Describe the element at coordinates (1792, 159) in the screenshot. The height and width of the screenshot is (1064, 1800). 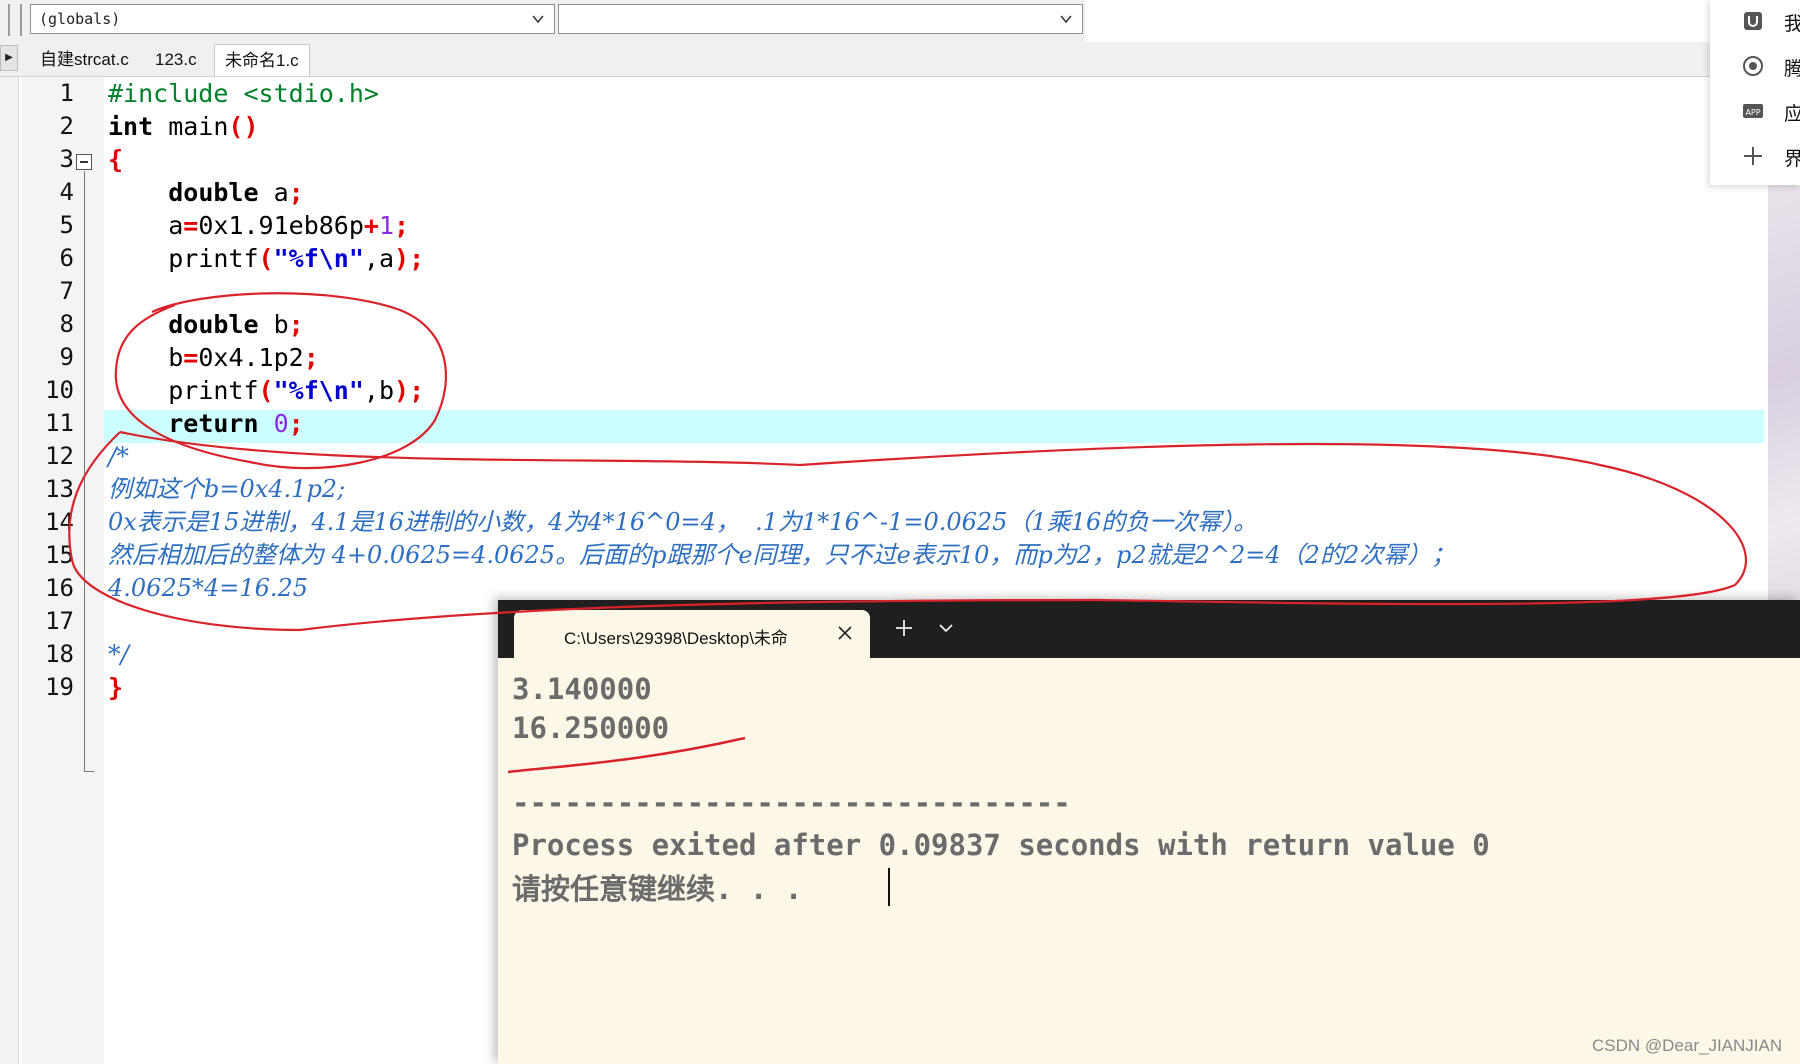
I see `side-panel-label: 界面` at that location.